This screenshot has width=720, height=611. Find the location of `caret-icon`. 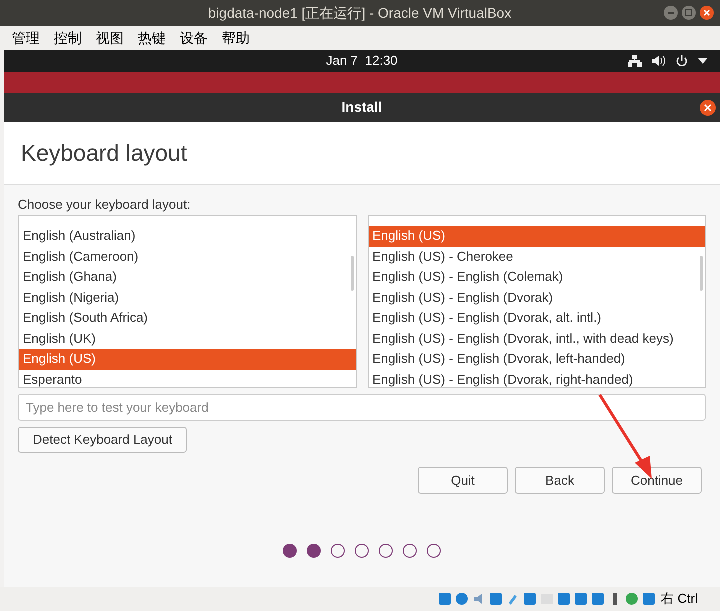

caret-icon is located at coordinates (703, 61).